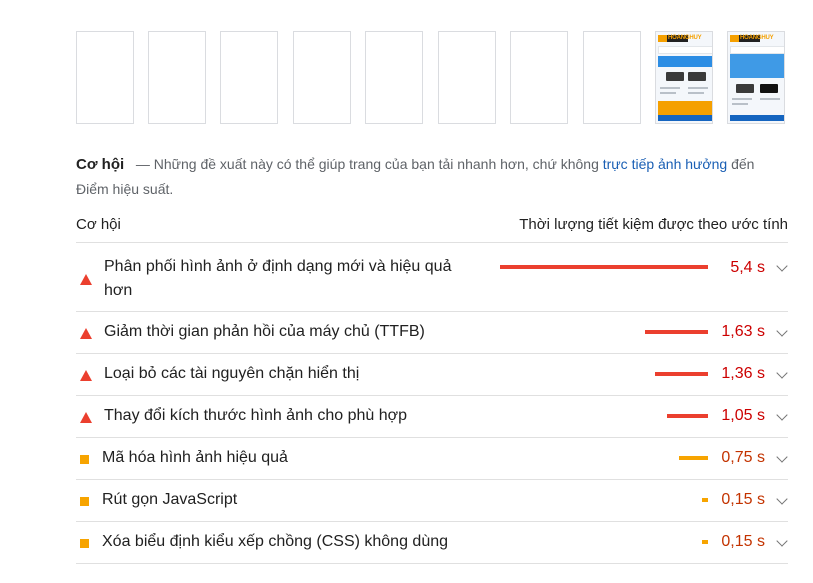 The height and width of the screenshot is (583, 813). What do you see at coordinates (98, 224) in the screenshot?
I see `column-opportunity: Cơ hội` at bounding box center [98, 224].